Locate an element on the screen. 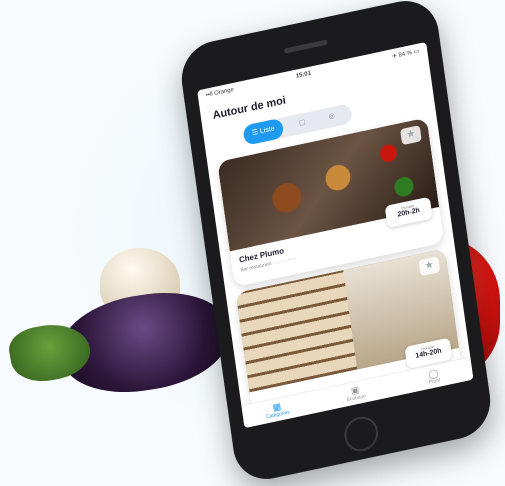 Image resolution: width=505 pixels, height=486 pixels. clock: 15:01 is located at coordinates (303, 75).